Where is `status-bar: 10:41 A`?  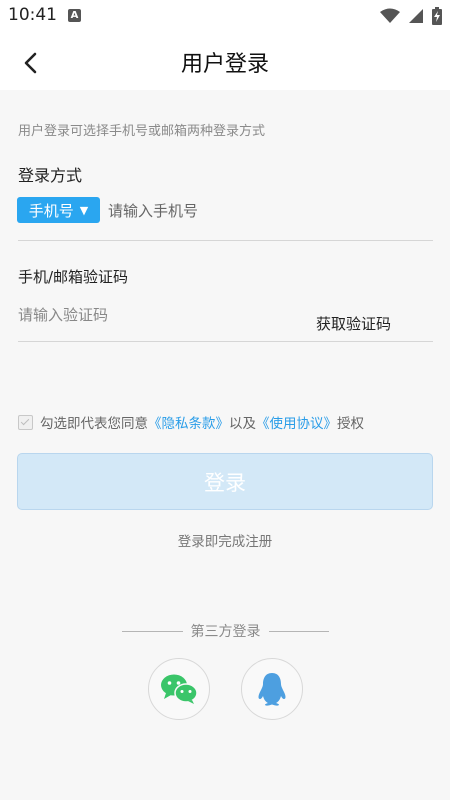
status-bar: 10:41 A is located at coordinates (225, 16).